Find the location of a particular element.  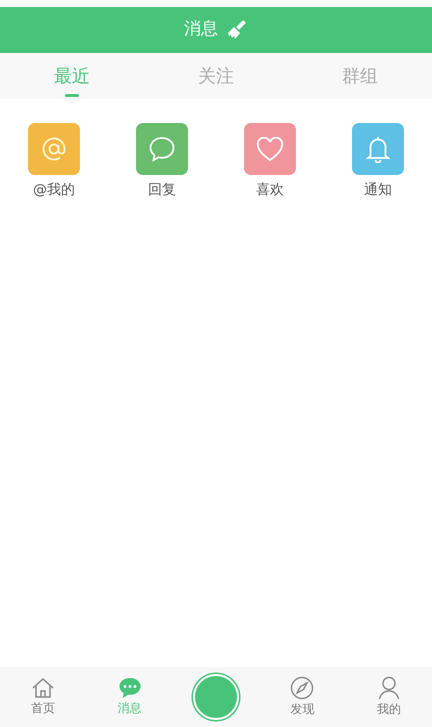

shortcut-label: @我的 is located at coordinates (54, 190).